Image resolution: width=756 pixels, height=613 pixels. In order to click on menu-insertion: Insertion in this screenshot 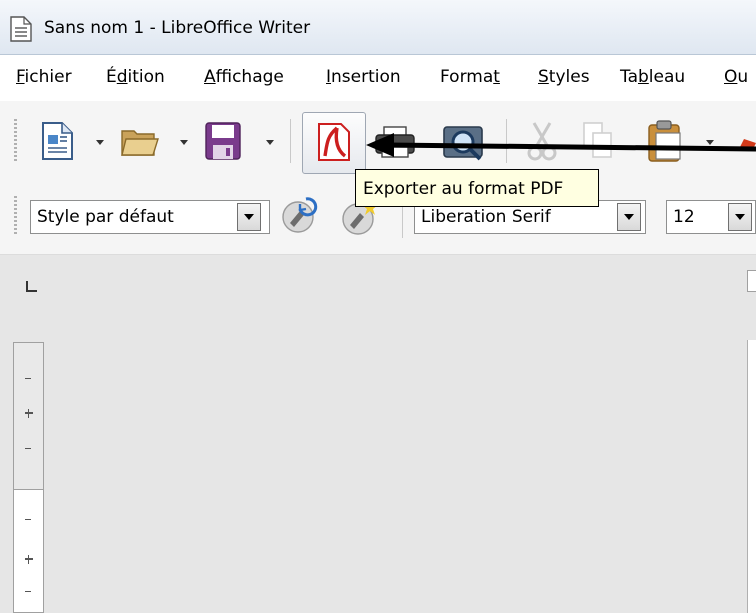, I will do `click(363, 77)`.